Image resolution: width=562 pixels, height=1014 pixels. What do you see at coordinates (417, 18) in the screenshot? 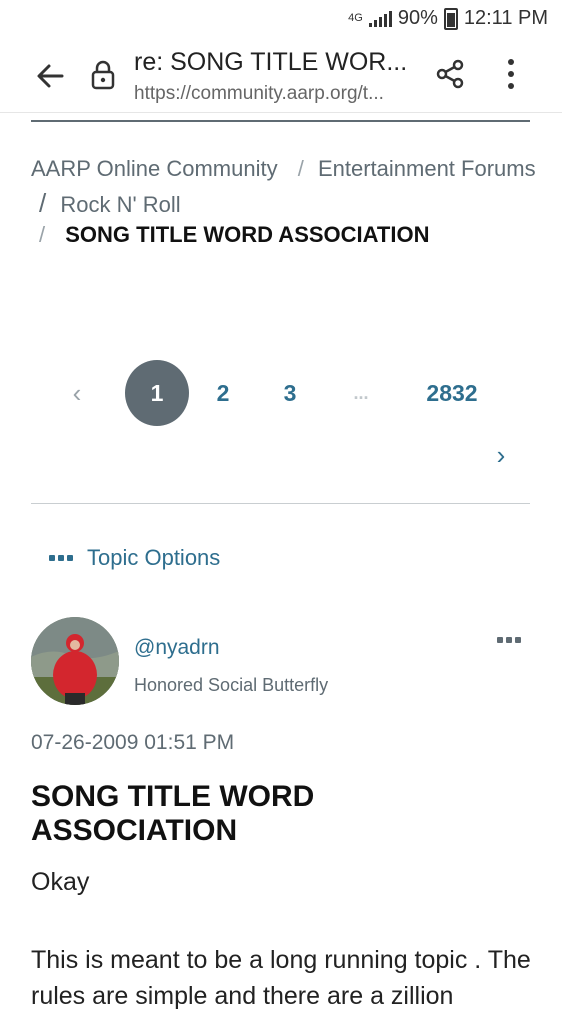
I see `battery-percent: 90%` at bounding box center [417, 18].